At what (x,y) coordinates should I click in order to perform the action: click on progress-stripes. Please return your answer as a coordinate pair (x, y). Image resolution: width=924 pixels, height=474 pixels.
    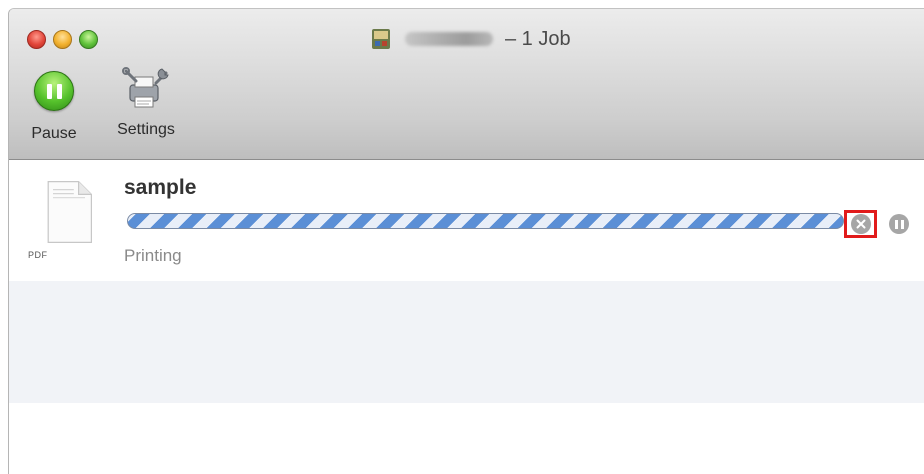
    Looking at the image, I should click on (485, 221).